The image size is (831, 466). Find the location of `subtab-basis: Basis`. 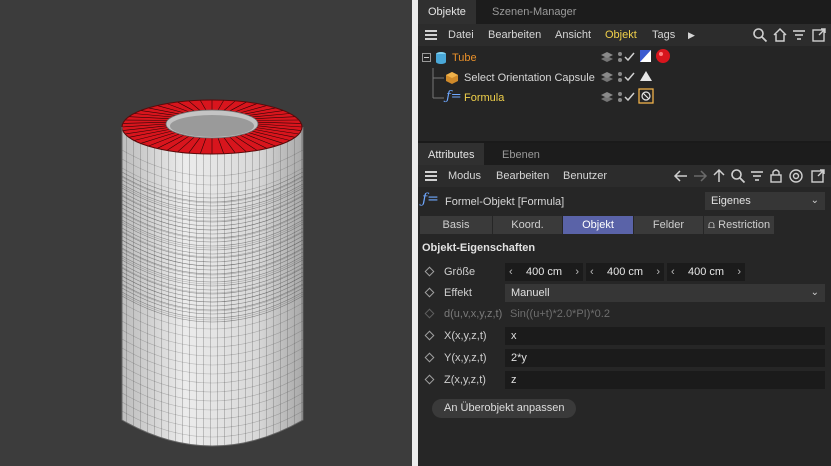

subtab-basis: Basis is located at coordinates (456, 225).